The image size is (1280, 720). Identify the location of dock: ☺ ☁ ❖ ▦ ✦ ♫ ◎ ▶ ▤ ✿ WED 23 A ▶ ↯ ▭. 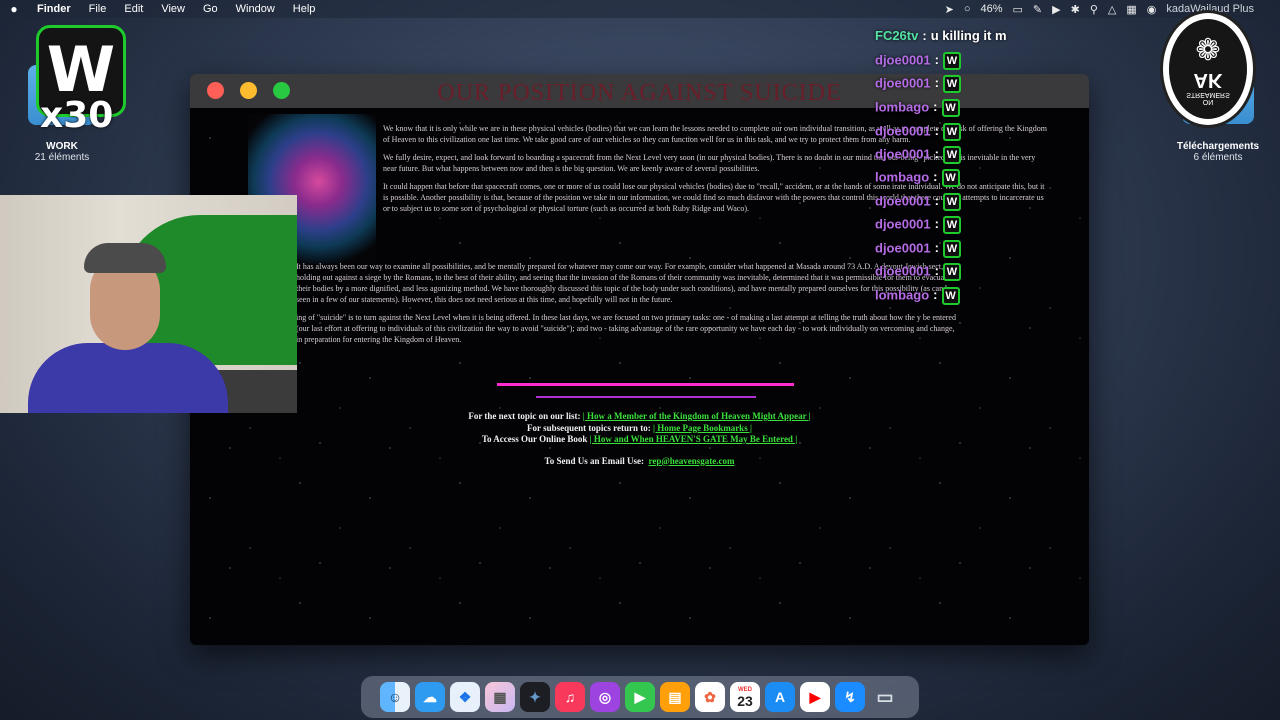
(640, 697).